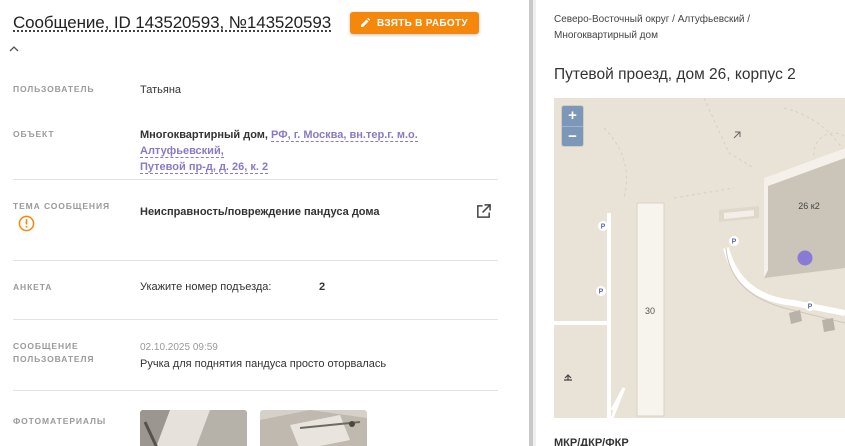  I want to click on warning-icon, so click(26, 223).